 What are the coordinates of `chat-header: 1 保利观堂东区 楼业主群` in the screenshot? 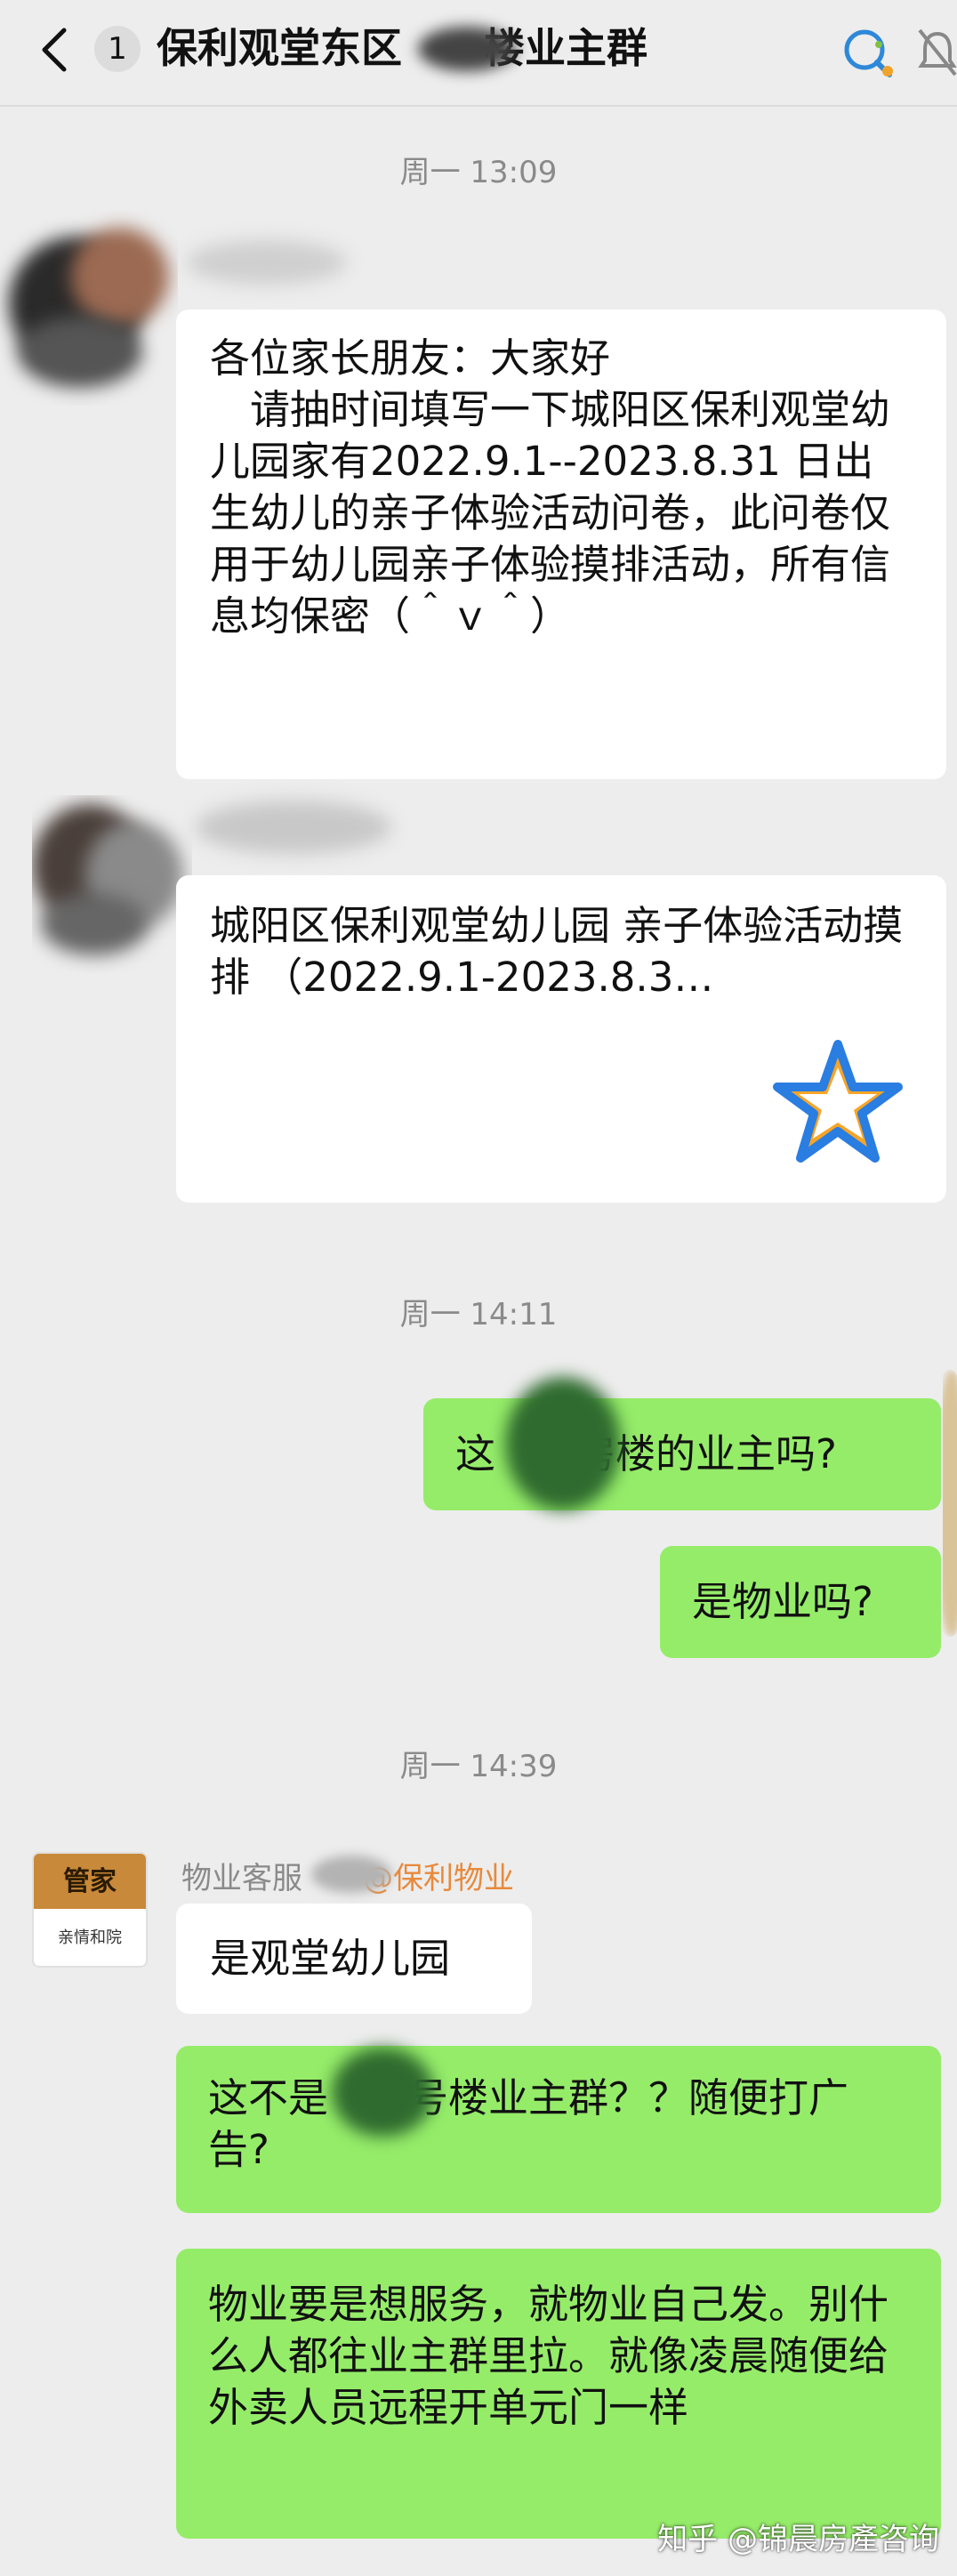 It's located at (478, 53).